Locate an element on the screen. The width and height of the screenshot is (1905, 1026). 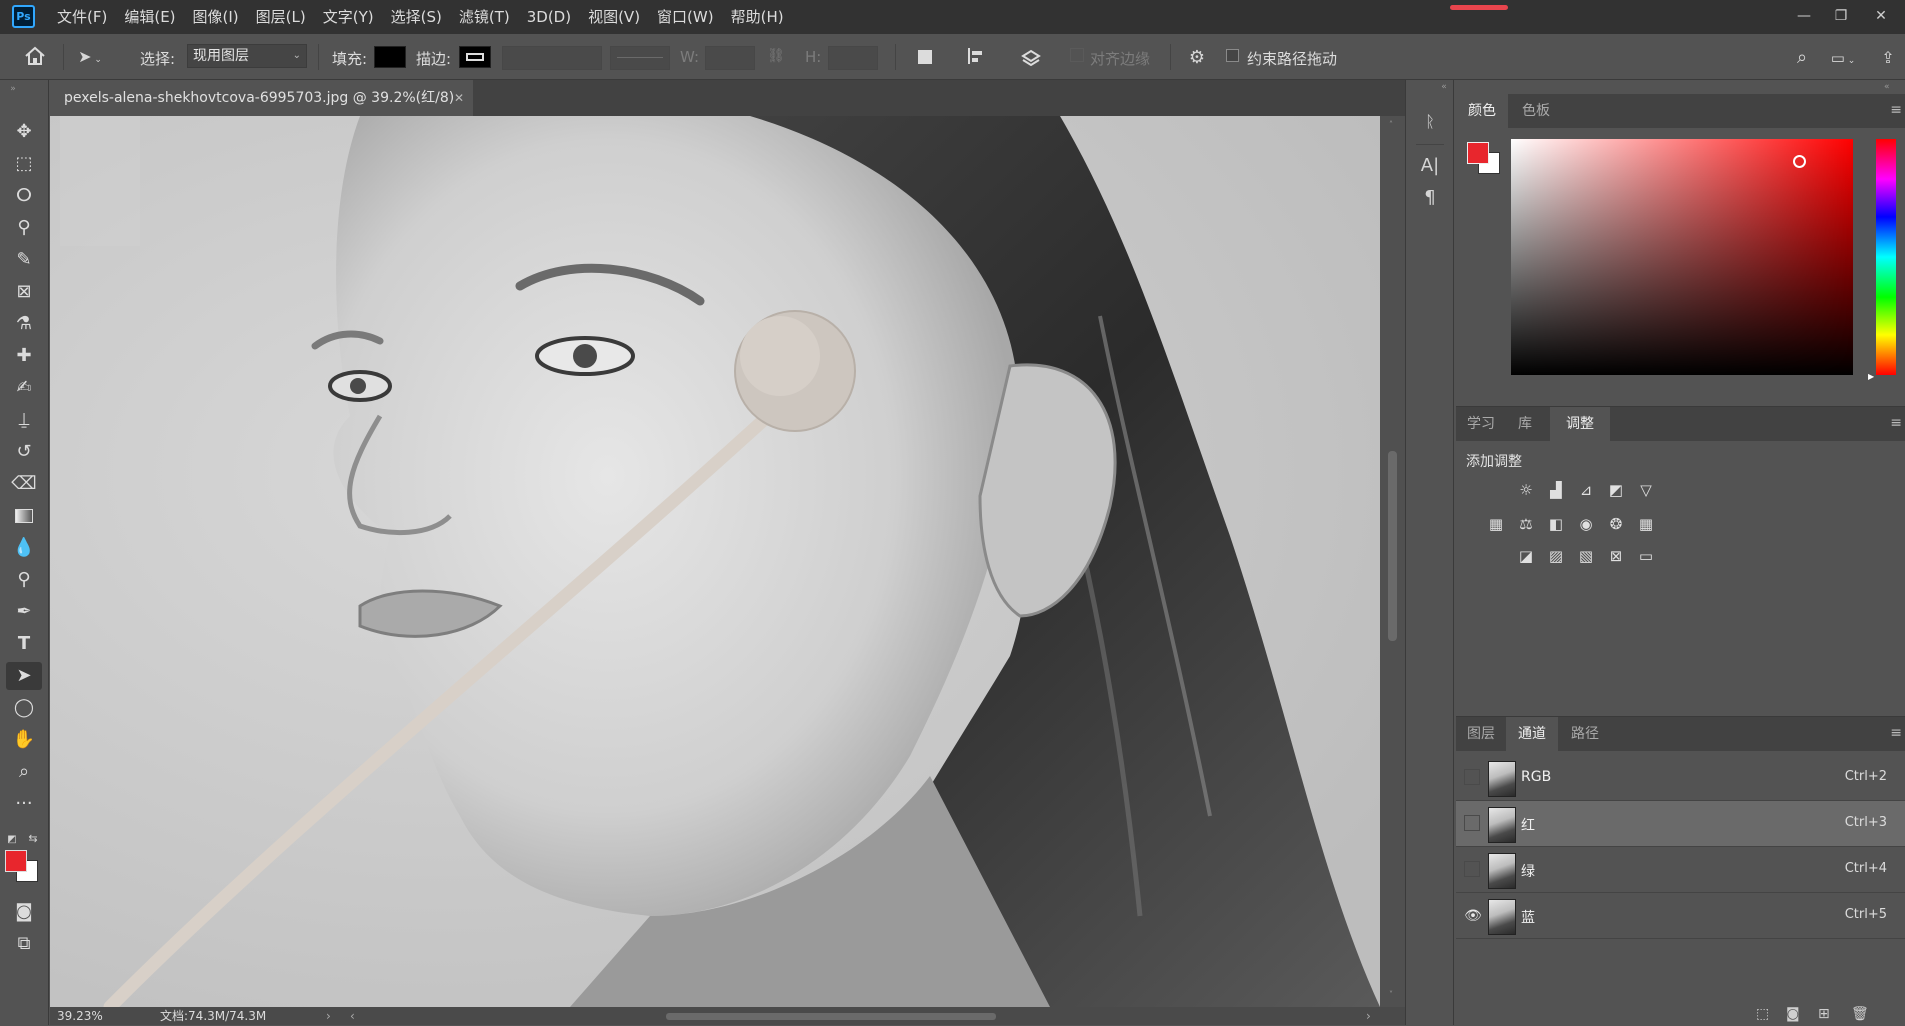
close-icon: ✕ is located at coordinates (1881, 16).